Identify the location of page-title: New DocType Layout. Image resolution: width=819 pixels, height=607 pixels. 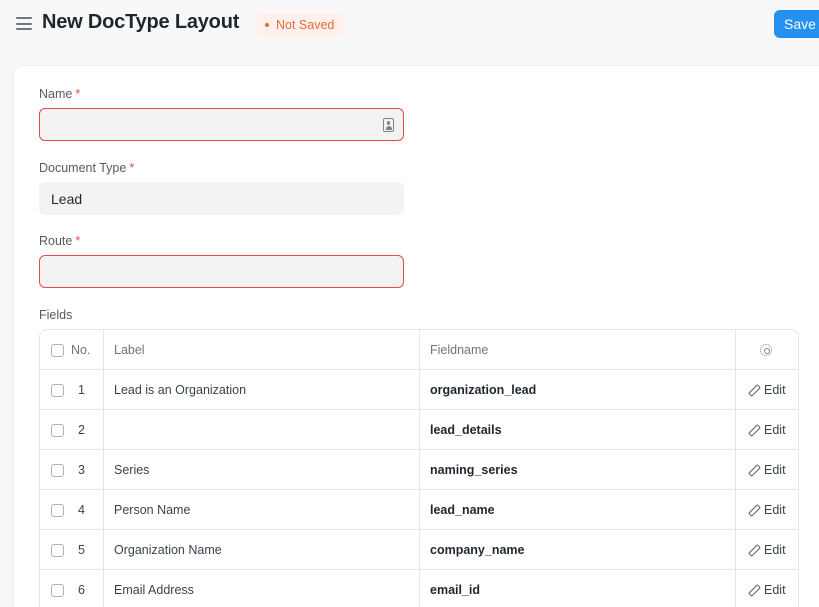
(141, 22).